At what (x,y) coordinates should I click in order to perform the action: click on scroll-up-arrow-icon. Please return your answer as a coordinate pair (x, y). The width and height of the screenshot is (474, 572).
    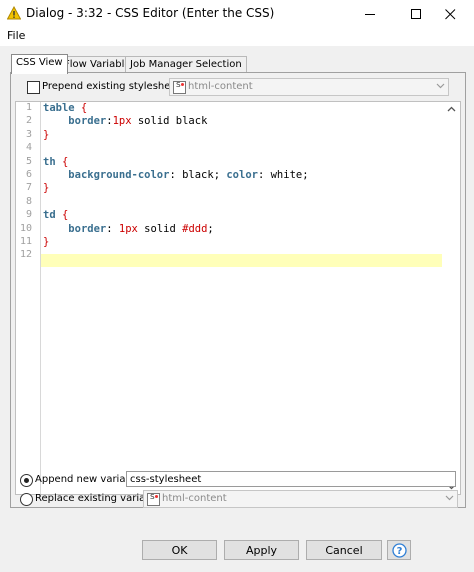
    Looking at the image, I should click on (451, 109).